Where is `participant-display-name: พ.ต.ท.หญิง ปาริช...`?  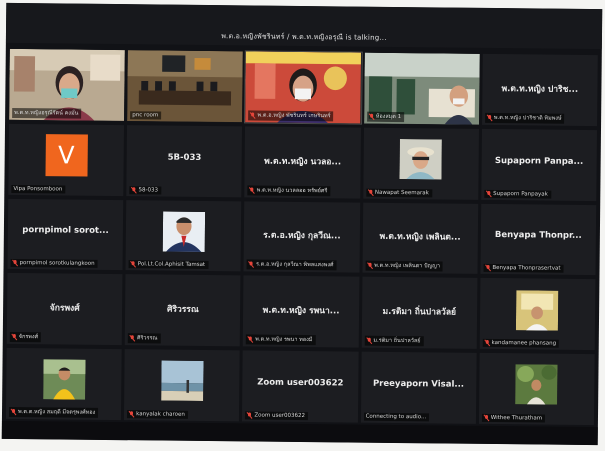 participant-display-name: พ.ต.ท.หญิง ปาริช... is located at coordinates (540, 89).